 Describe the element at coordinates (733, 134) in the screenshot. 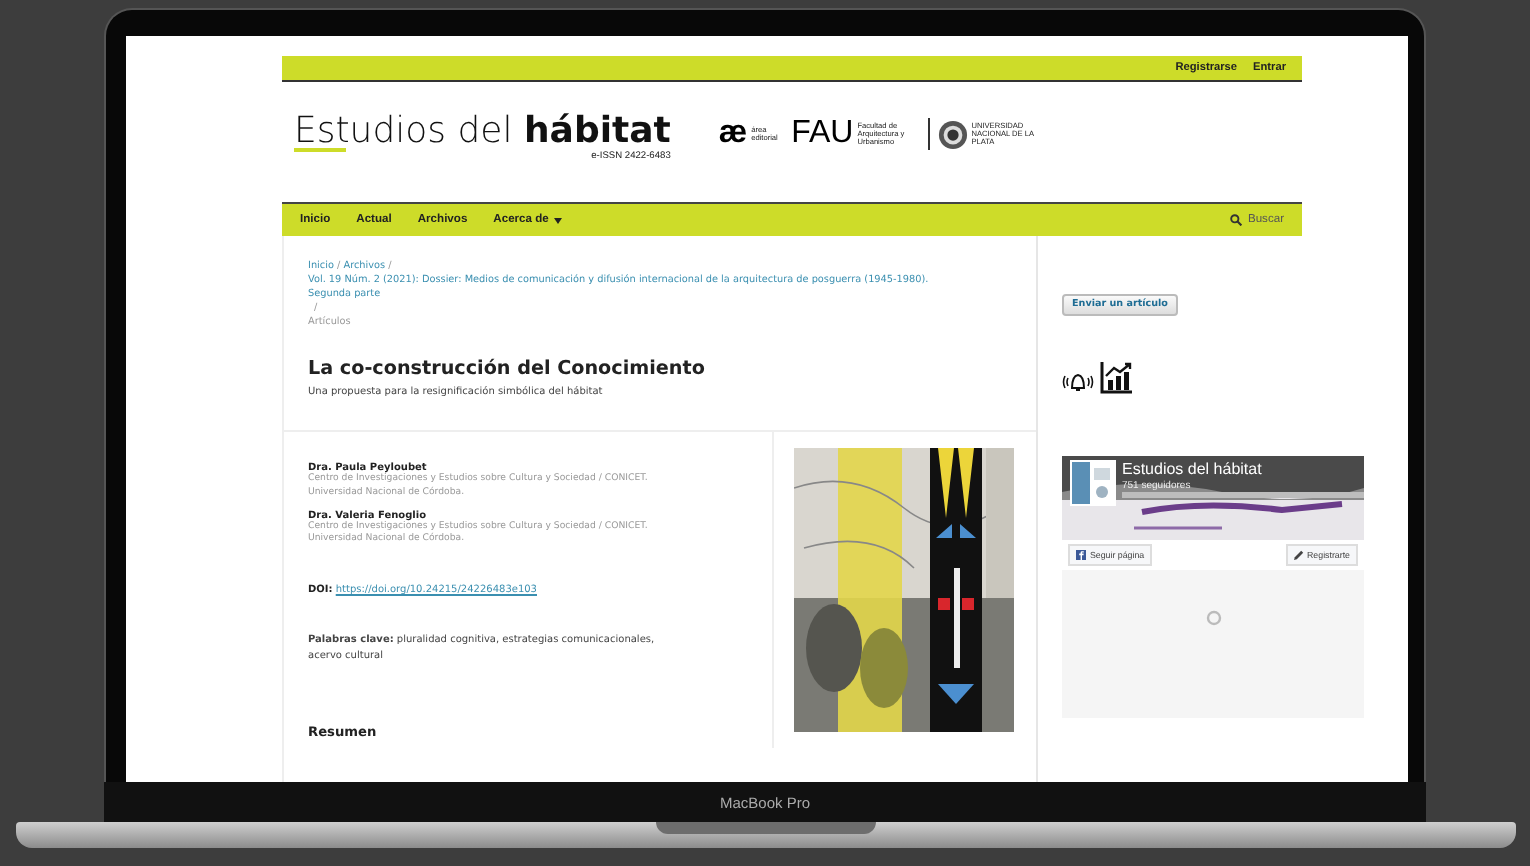

I see `logo-mark: æ` at that location.